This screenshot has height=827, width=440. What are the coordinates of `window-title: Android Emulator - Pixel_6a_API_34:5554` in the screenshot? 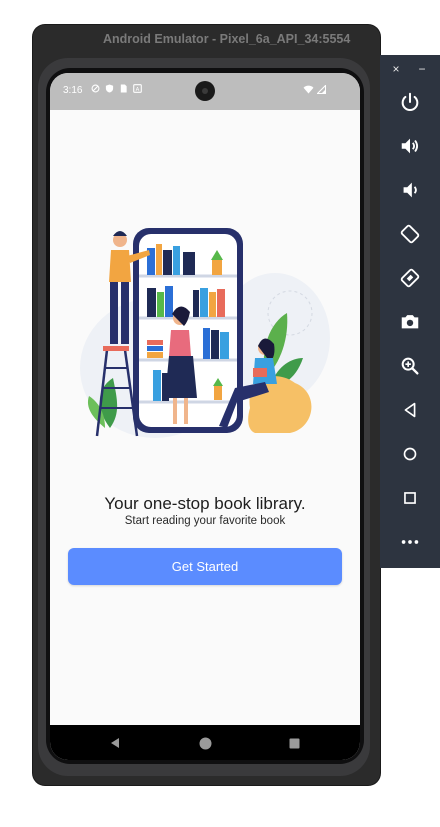 It's located at (227, 39).